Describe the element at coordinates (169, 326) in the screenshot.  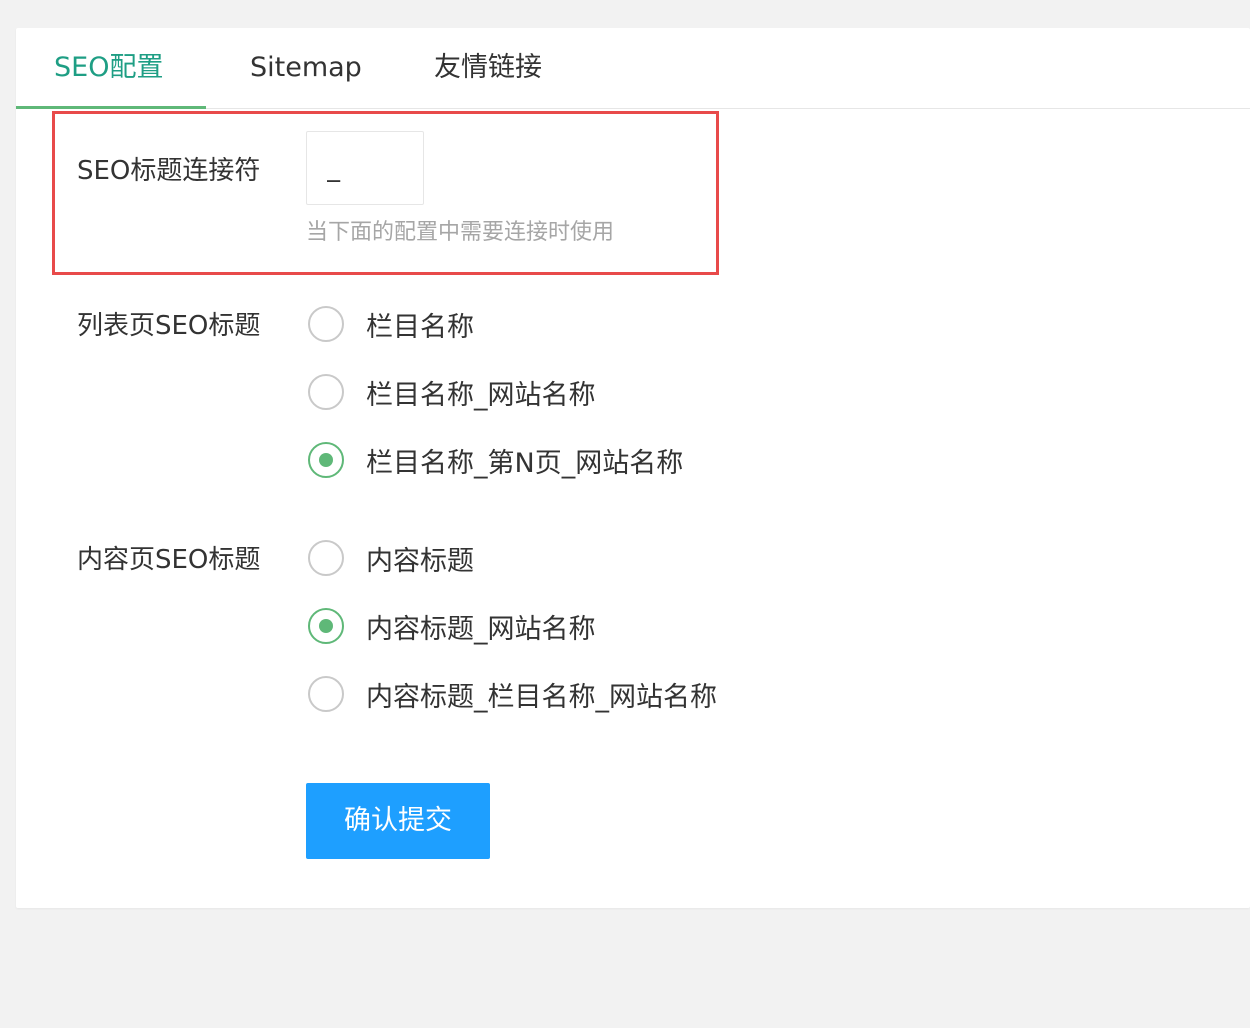
I see `list-title-label: 列表页SEO标题` at that location.